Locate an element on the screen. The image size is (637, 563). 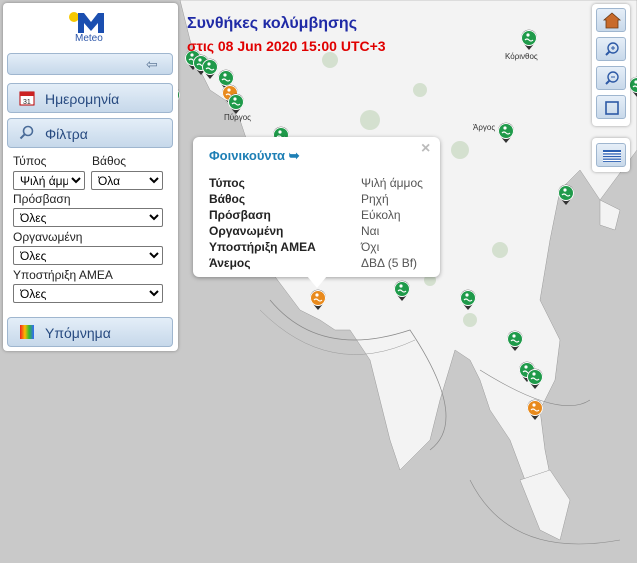
calendar-icon: 31 is located at coordinates (27, 98).